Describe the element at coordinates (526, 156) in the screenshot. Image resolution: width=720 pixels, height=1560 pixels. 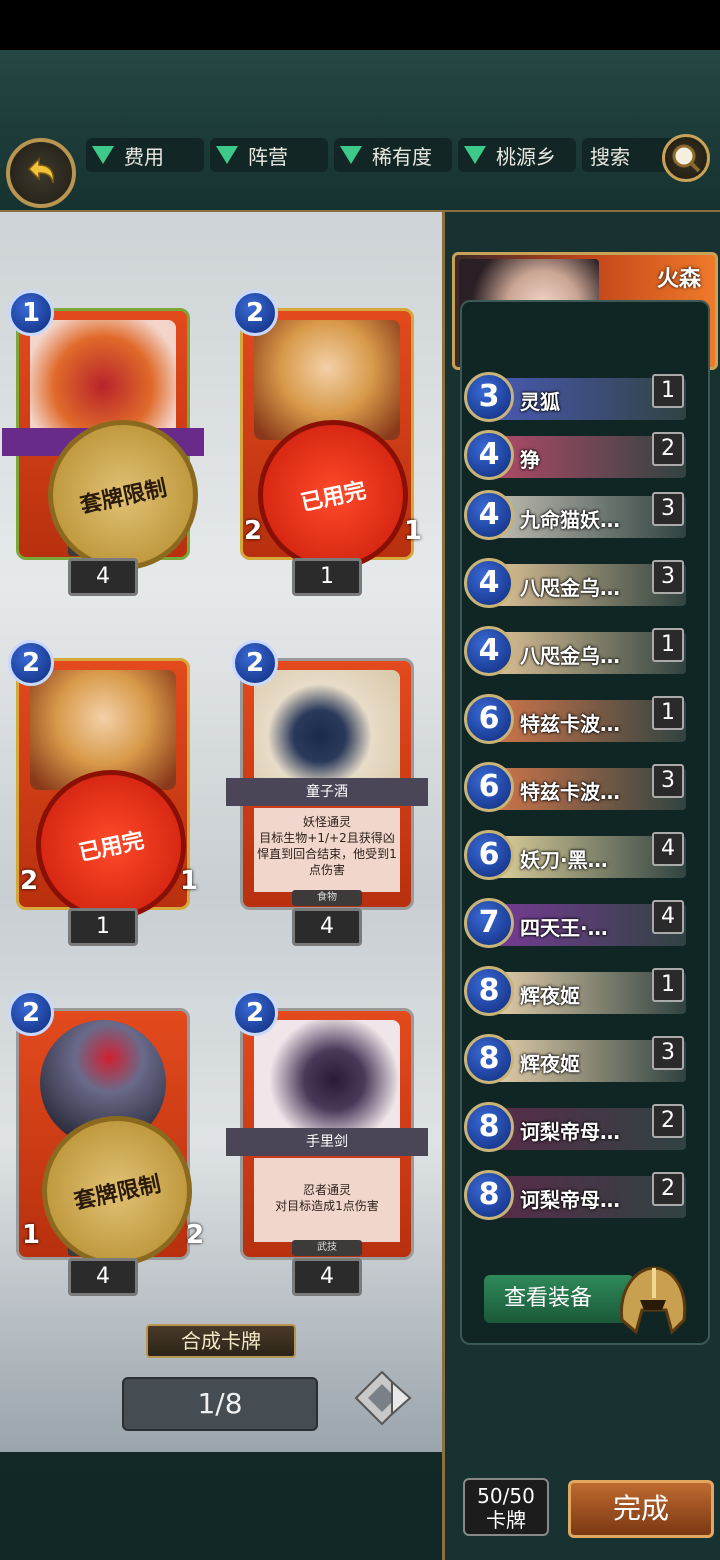
I see `filter-label: 桃源乡` at that location.